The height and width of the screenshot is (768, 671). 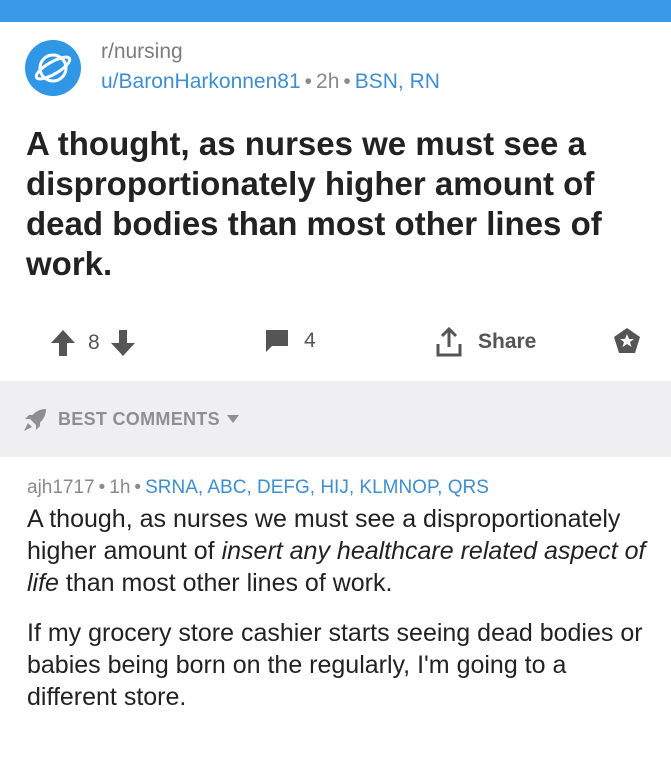 I want to click on vote-group: 8, so click(x=93, y=343).